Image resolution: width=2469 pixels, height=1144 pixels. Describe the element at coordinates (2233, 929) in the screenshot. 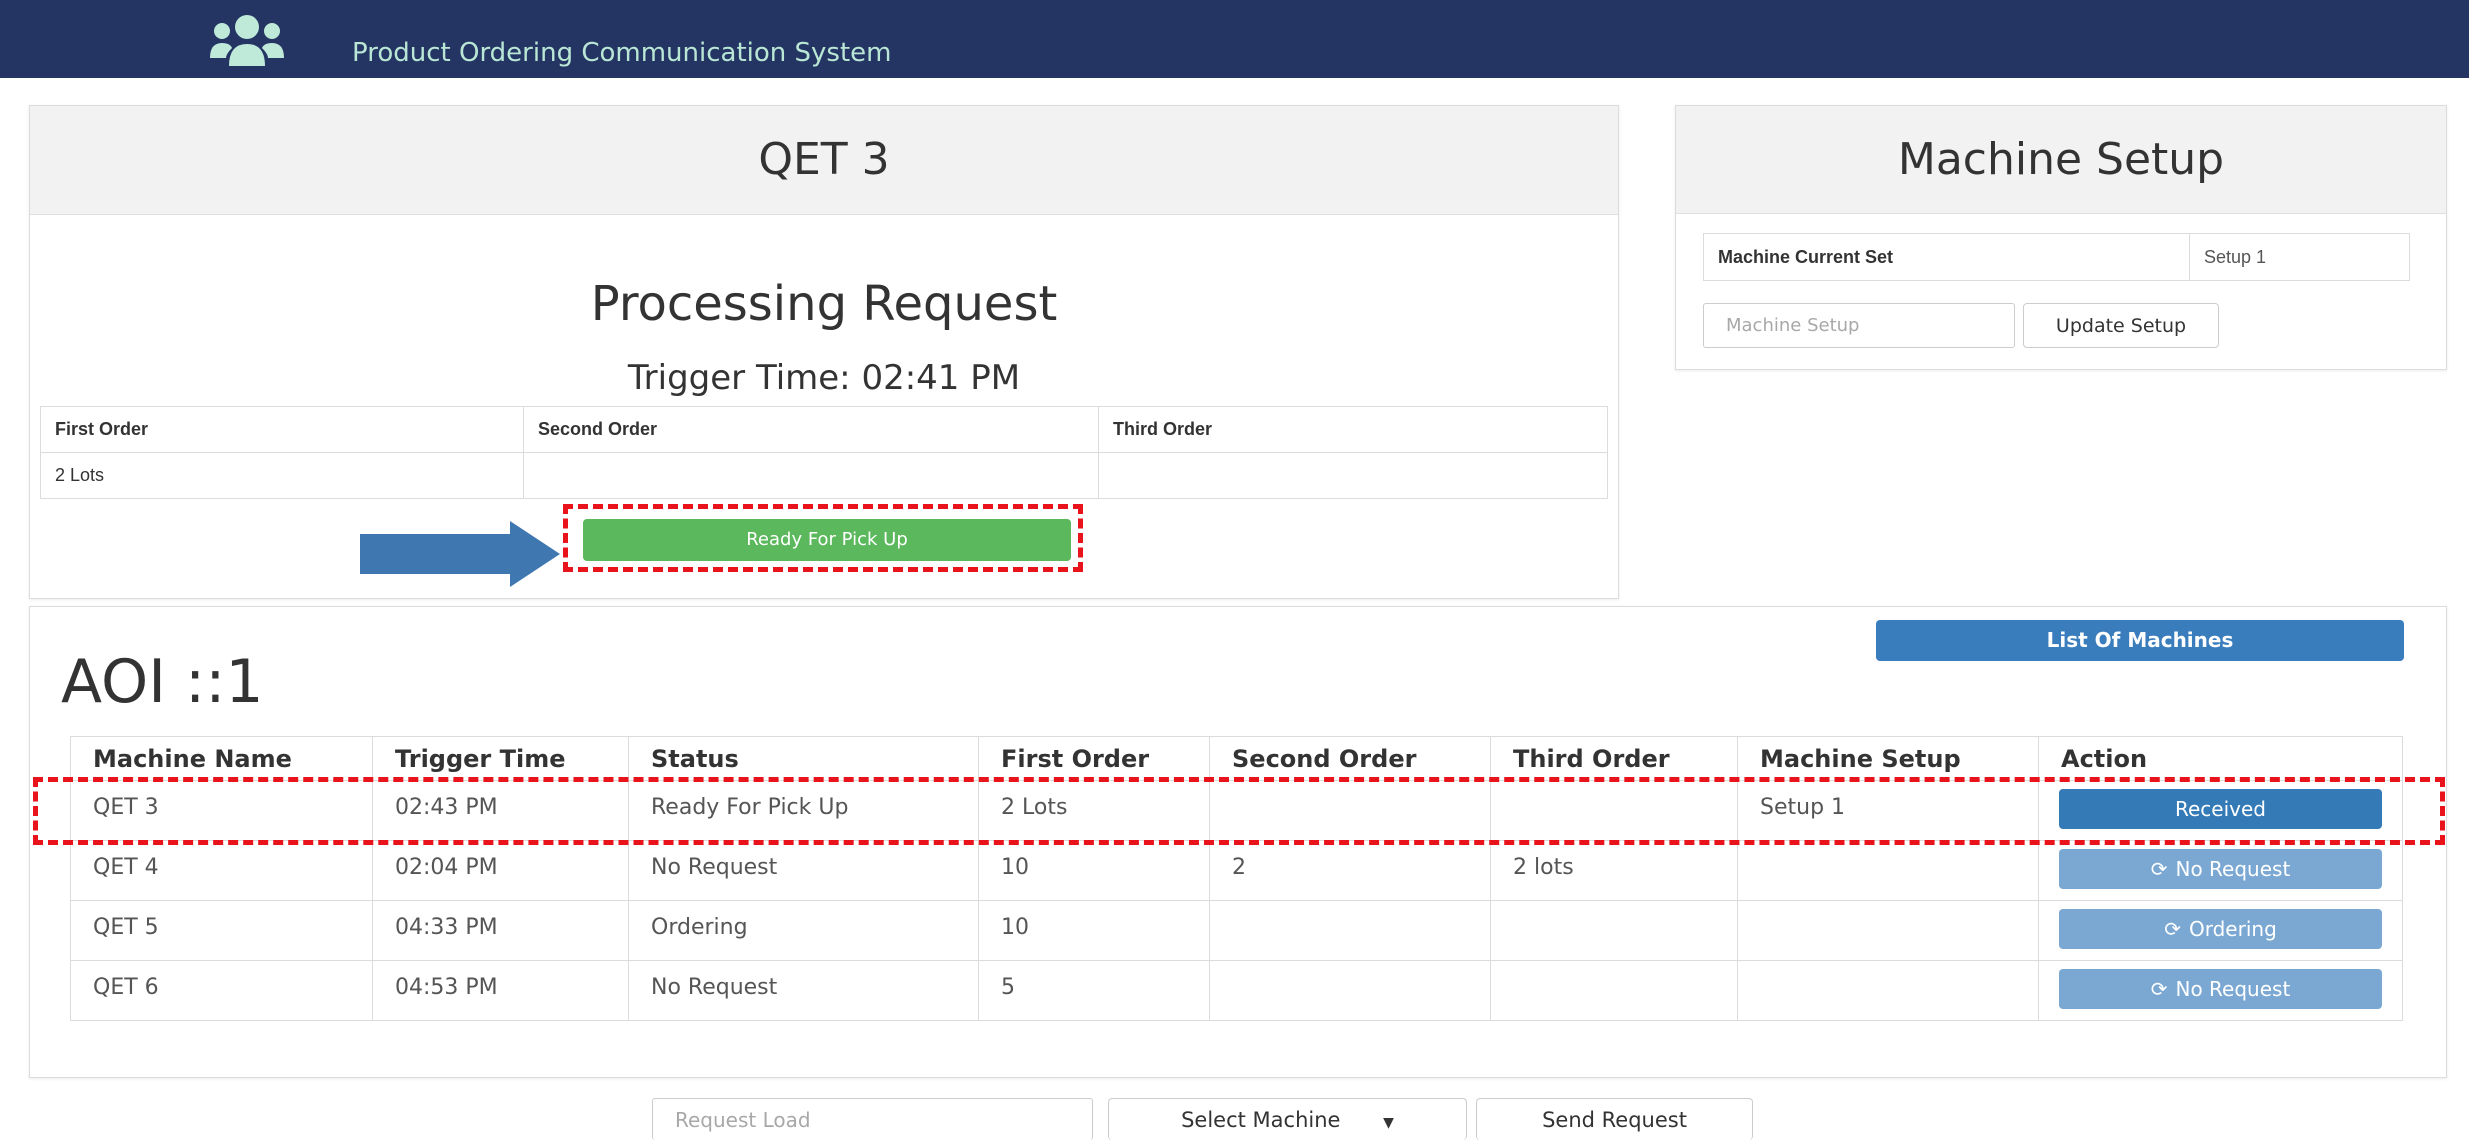

I see `ordering-label: Ordering` at that location.